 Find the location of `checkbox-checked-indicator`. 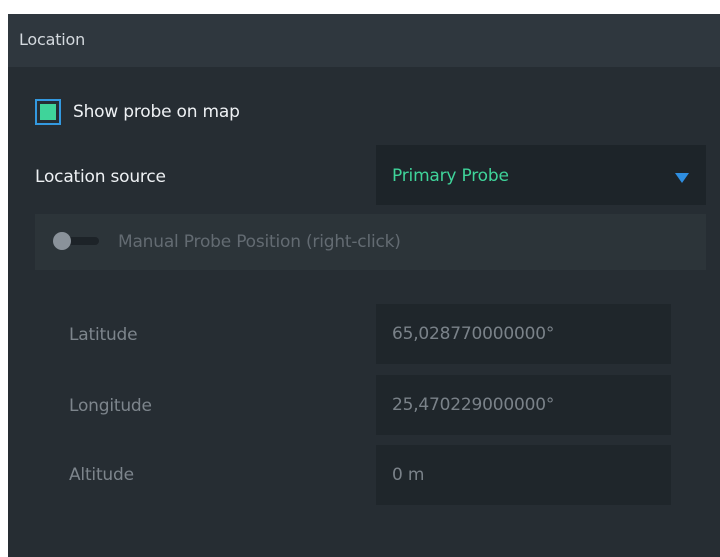

checkbox-checked-indicator is located at coordinates (48, 112).